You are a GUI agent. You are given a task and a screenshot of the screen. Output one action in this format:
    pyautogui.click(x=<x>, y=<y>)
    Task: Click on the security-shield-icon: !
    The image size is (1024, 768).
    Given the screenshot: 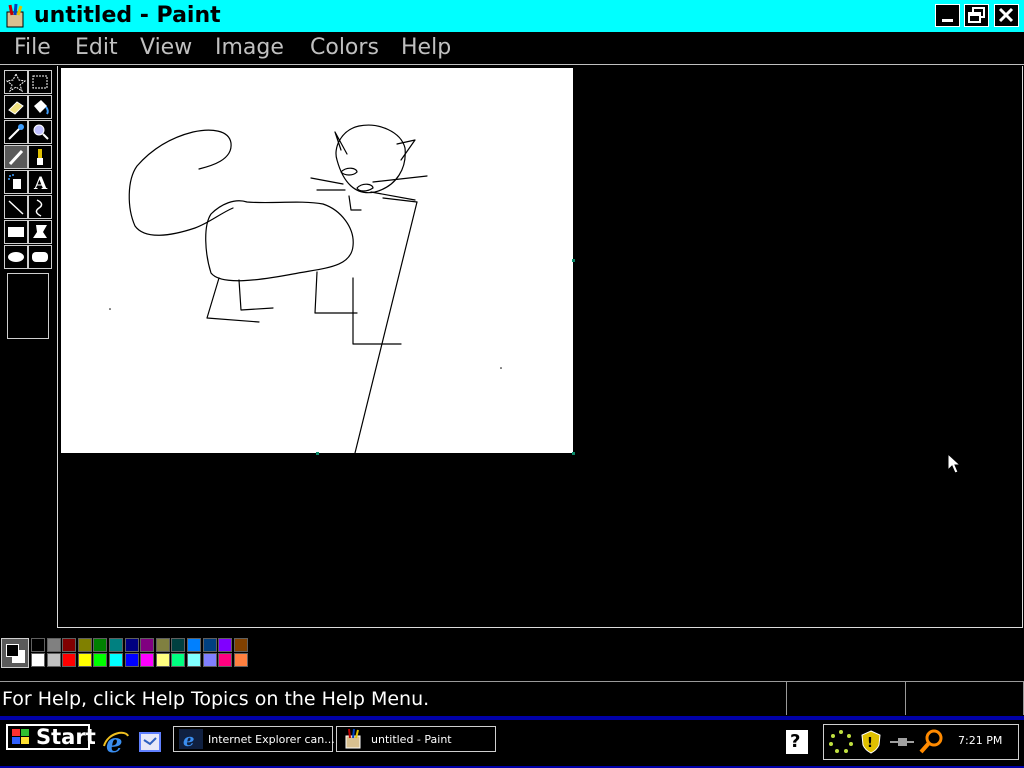 What is the action you would take?
    pyautogui.click(x=871, y=742)
    